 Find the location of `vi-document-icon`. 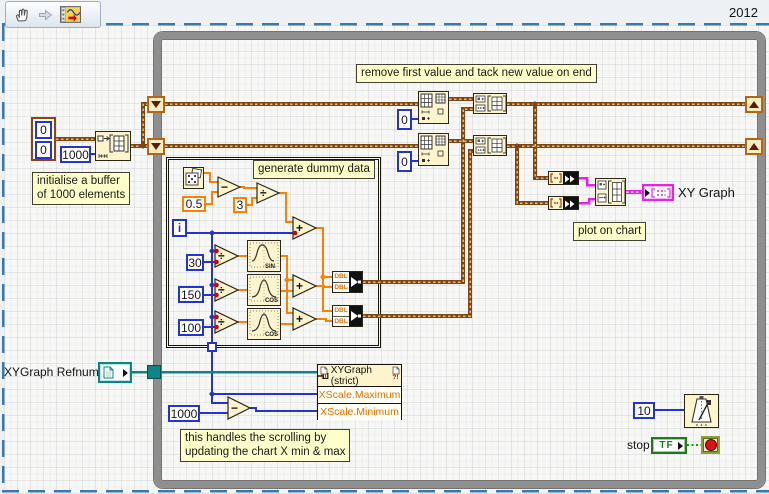

vi-document-icon is located at coordinates (70, 14).